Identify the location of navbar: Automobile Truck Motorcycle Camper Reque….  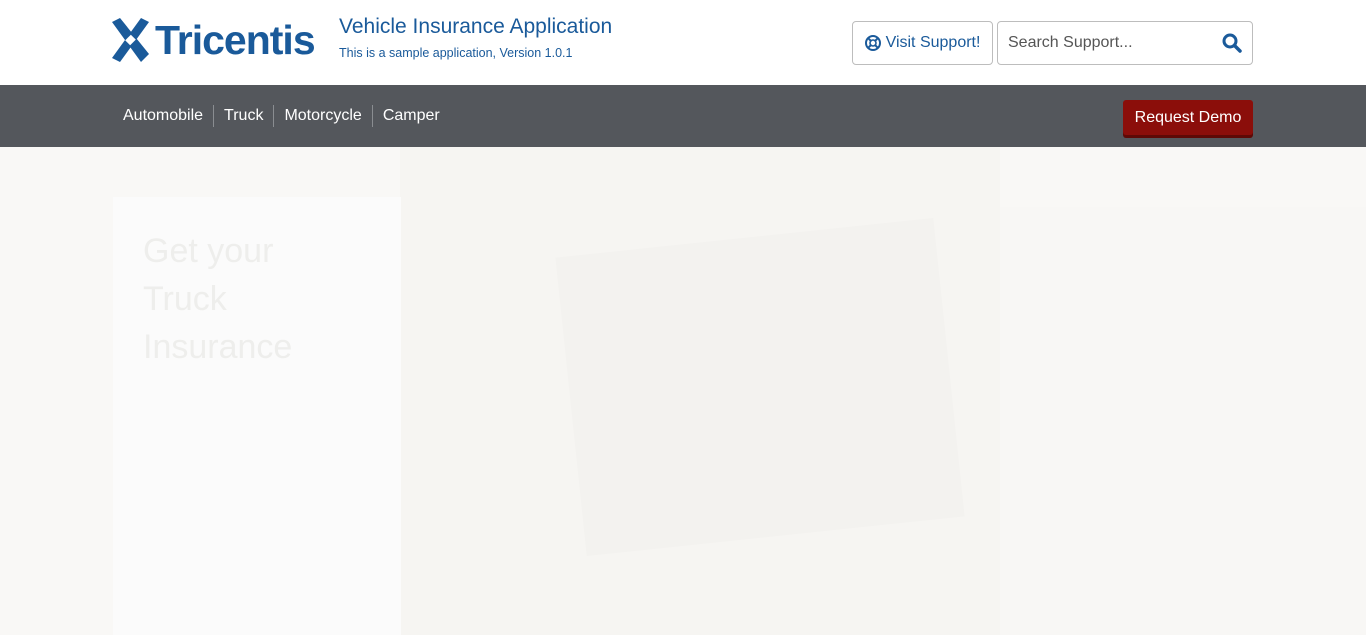
(683, 116).